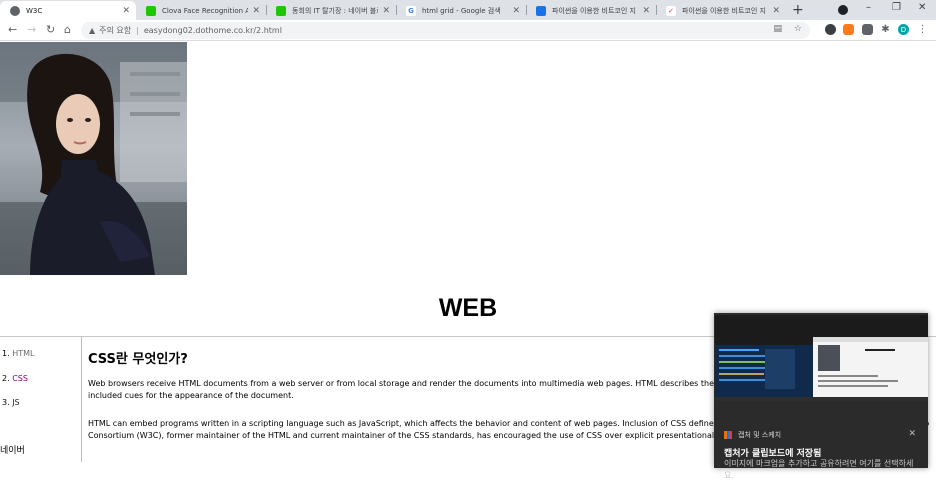 The image size is (936, 503). What do you see at coordinates (798, 10) in the screenshot?
I see `new-tab-button: +` at bounding box center [798, 10].